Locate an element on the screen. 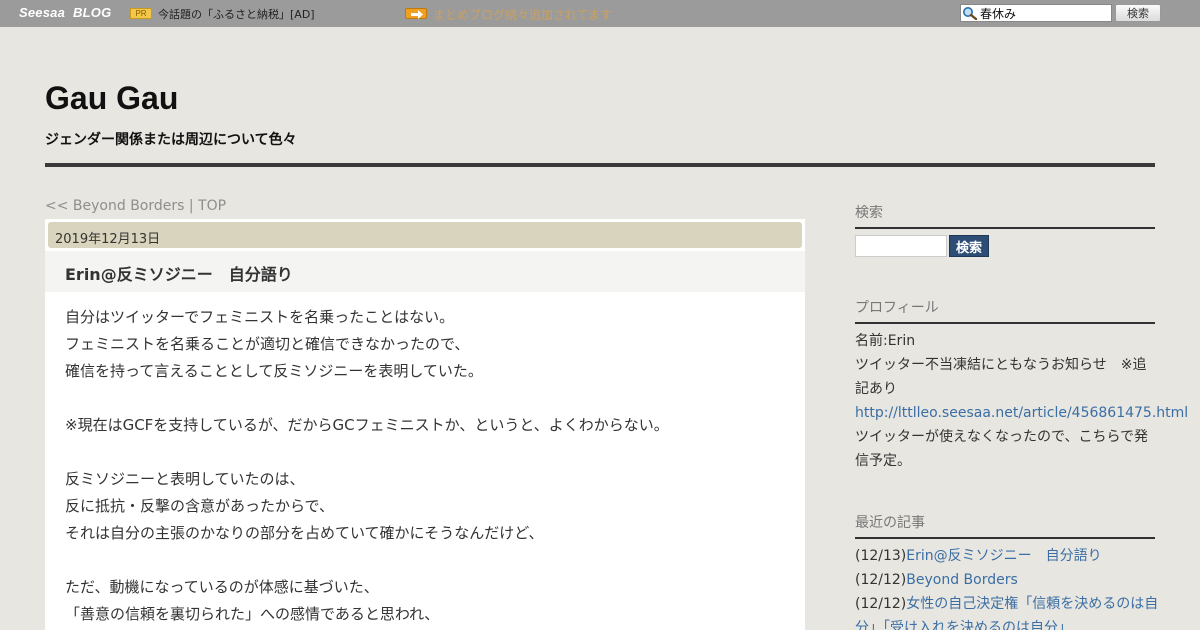  prev-article-link: << Beyond Borders is located at coordinates (114, 206).